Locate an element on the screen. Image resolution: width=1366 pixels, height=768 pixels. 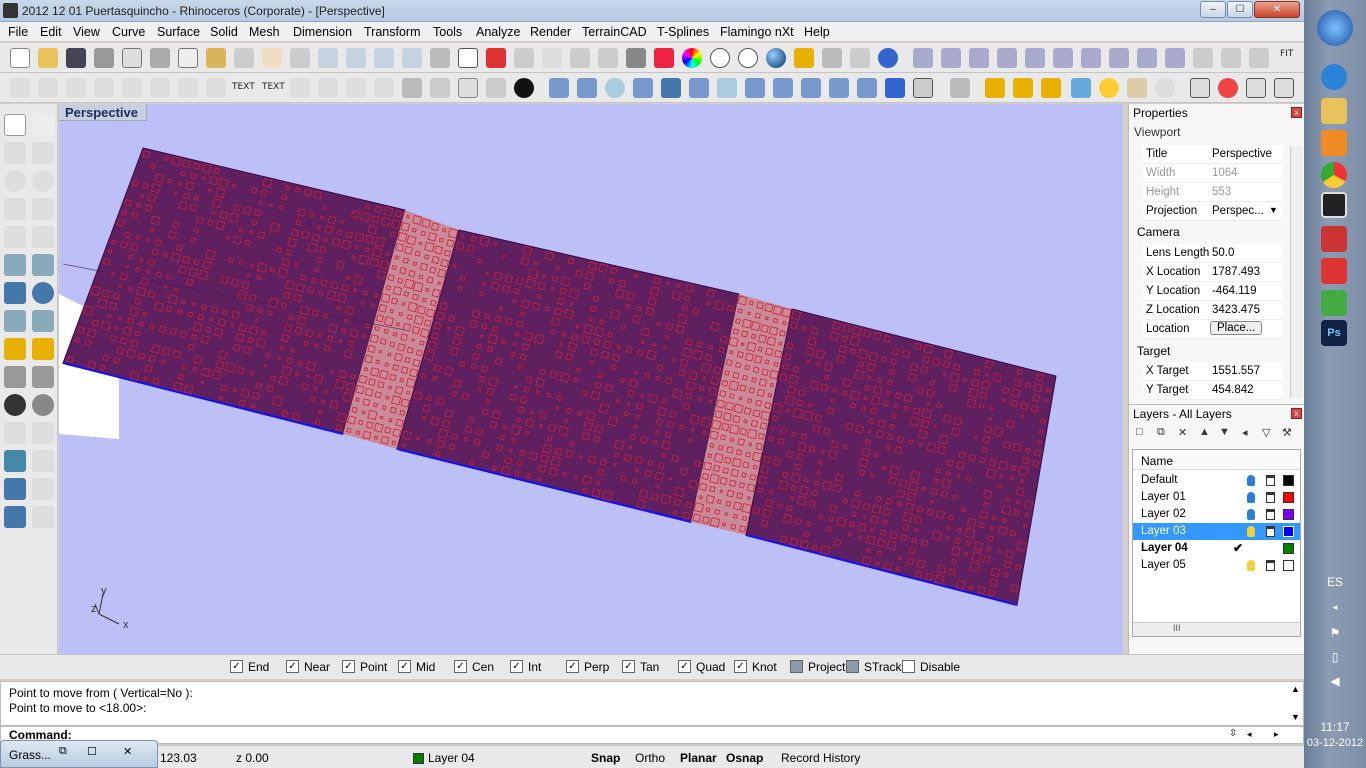
chevron-down-icon: ▼ is located at coordinates (1273, 210).